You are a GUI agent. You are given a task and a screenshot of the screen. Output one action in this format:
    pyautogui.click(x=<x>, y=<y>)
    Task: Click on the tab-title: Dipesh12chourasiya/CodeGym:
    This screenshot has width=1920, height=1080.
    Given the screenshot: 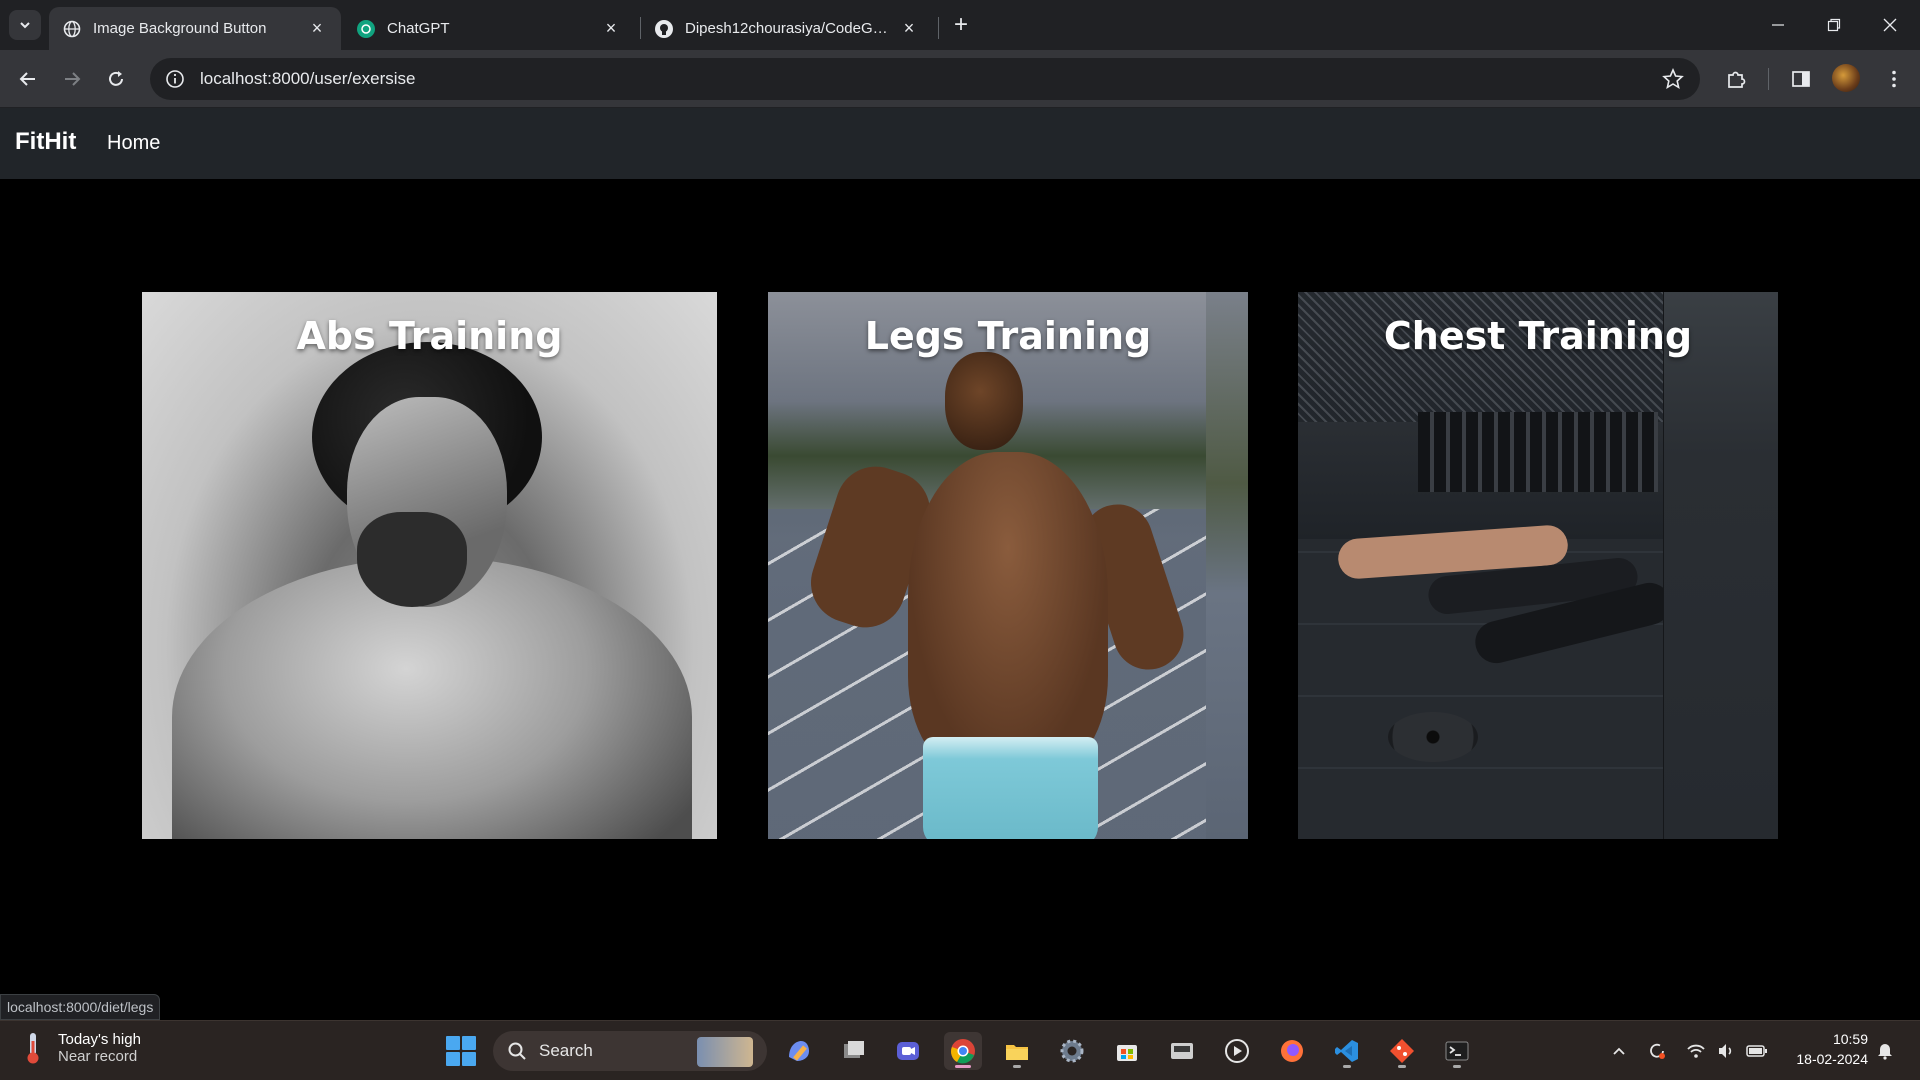 What is the action you would take?
    pyautogui.click(x=788, y=28)
    